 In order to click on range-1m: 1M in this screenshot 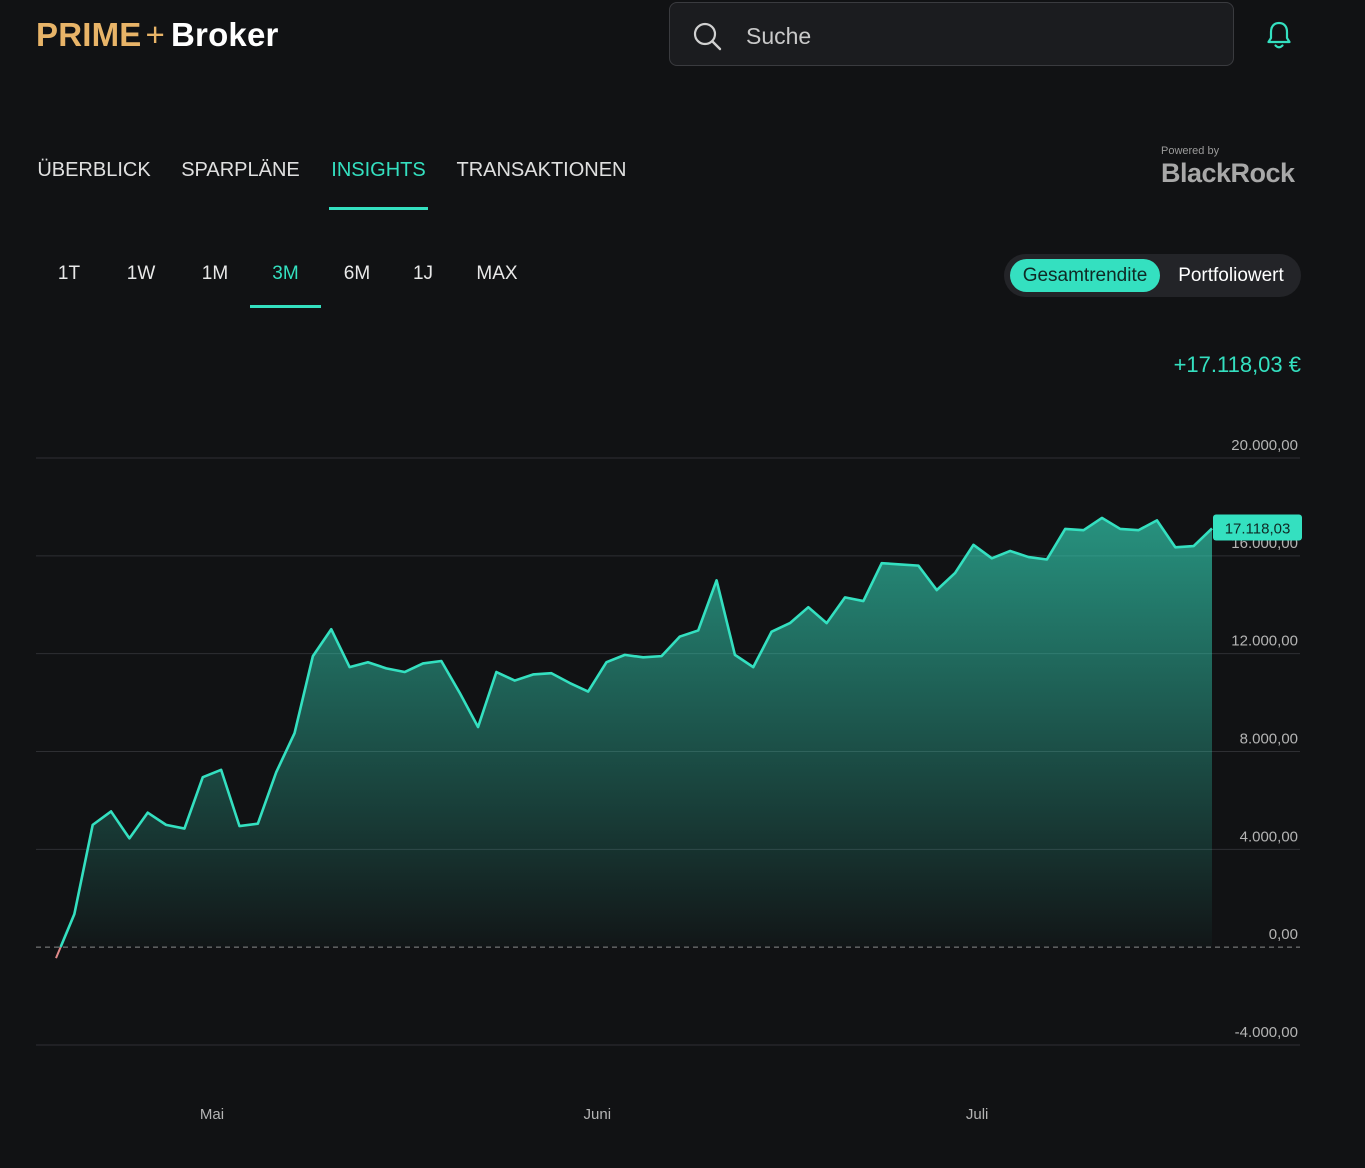, I will do `click(215, 279)`.